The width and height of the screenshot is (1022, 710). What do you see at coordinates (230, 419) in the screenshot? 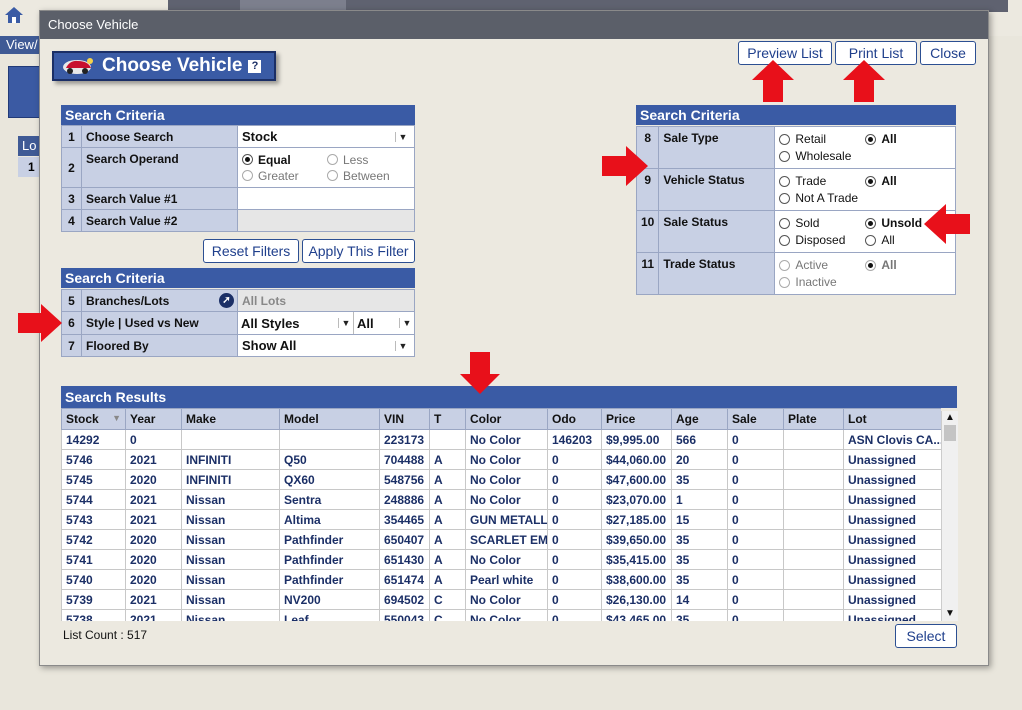
I see `column-header-make: Make` at bounding box center [230, 419].